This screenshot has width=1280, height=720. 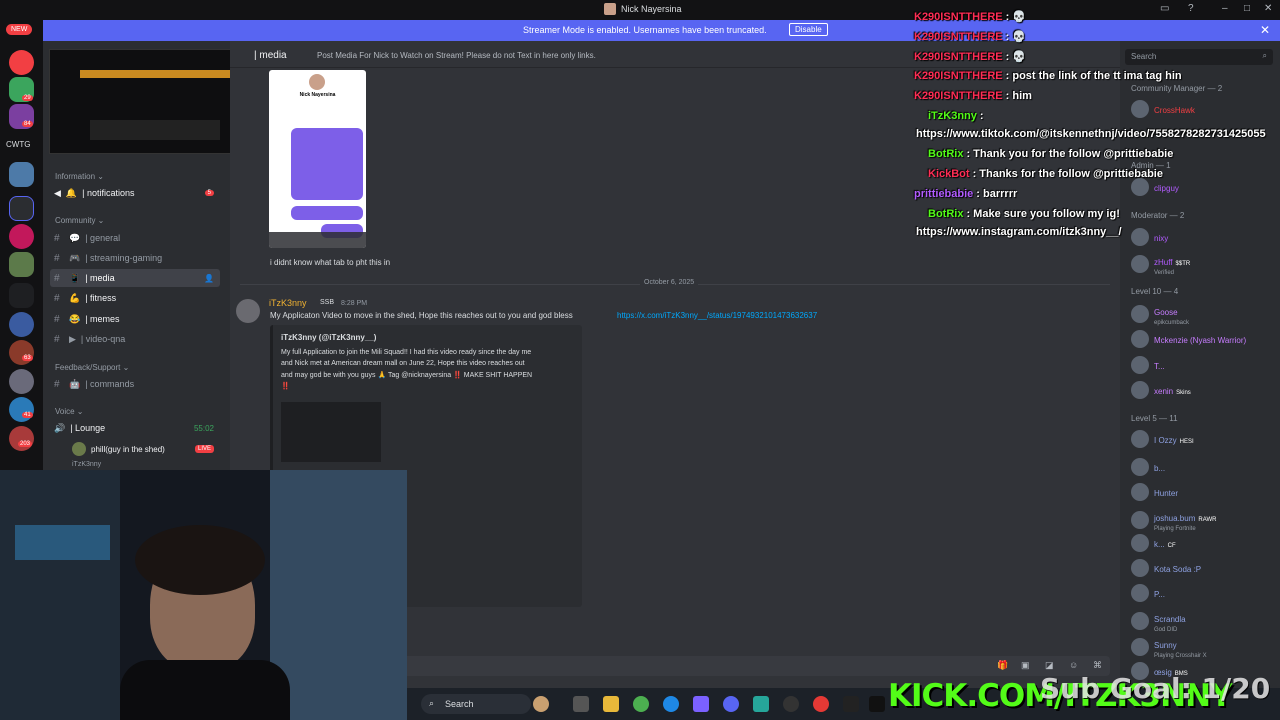 I want to click on channel-media: # 📱 | media 👤, so click(x=135, y=278).